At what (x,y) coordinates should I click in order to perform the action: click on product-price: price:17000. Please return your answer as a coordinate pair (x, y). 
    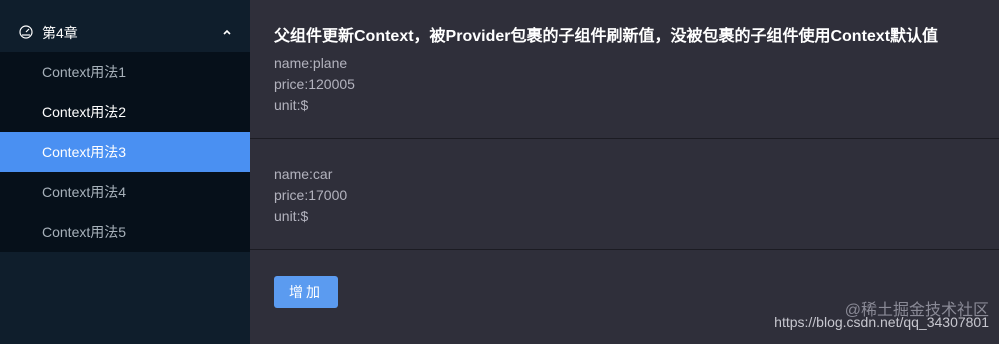
    Looking at the image, I should click on (311, 195).